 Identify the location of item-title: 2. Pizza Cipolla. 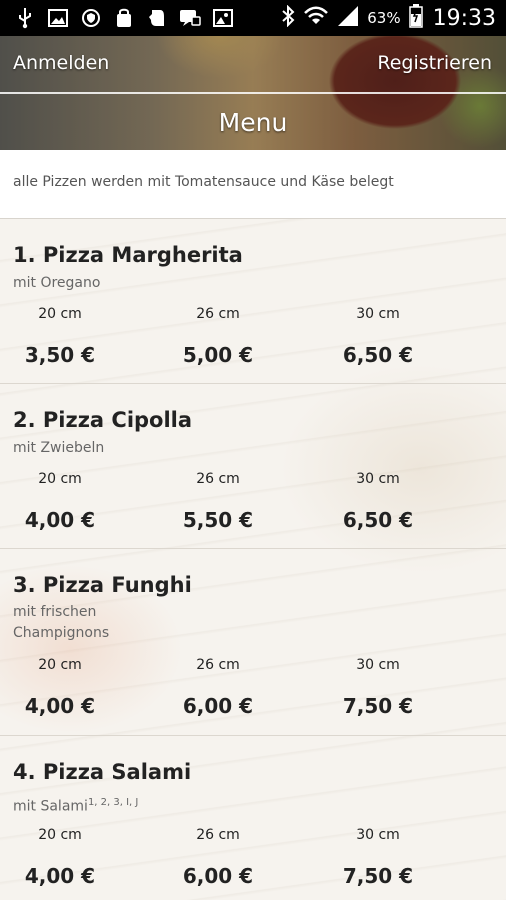
(103, 420).